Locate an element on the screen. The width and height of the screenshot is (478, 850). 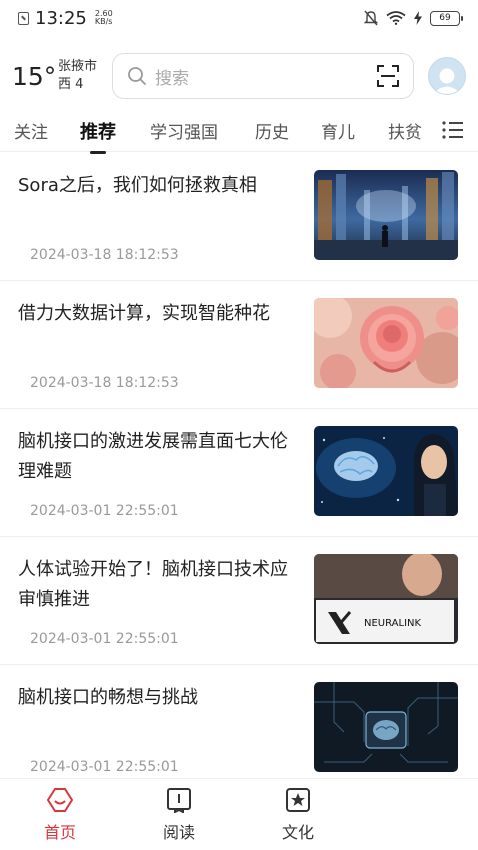
tab-recommend: 推荐 is located at coordinates (98, 136).